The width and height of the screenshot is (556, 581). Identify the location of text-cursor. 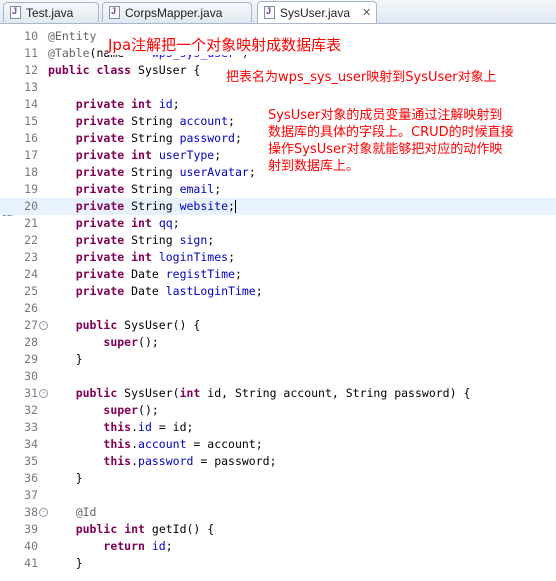
(235, 206).